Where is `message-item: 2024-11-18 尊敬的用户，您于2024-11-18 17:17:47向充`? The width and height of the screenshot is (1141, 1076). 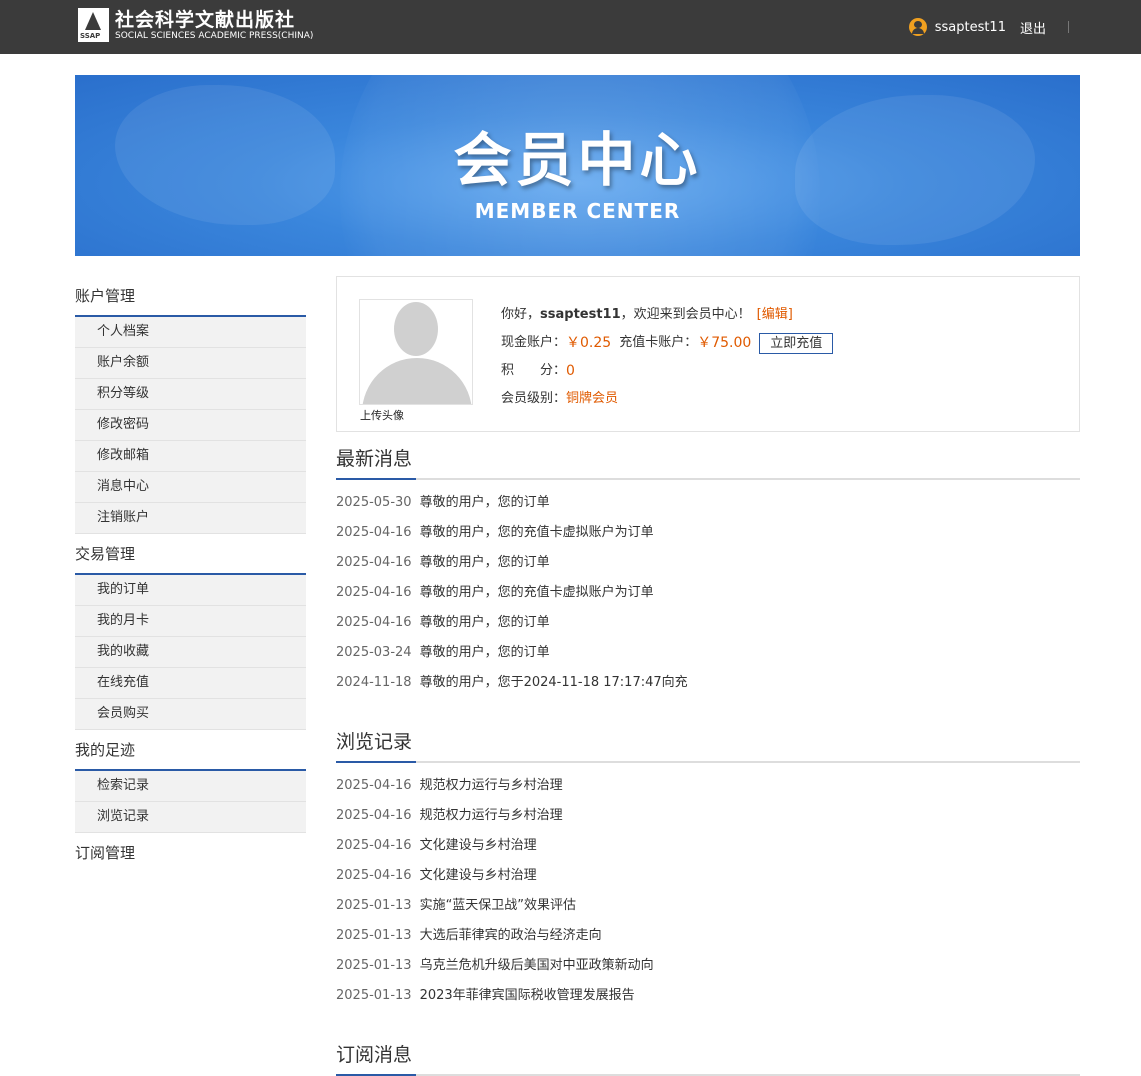 message-item: 2024-11-18 尊敬的用户，您于2024-11-18 17:17:47向充 is located at coordinates (523, 688).